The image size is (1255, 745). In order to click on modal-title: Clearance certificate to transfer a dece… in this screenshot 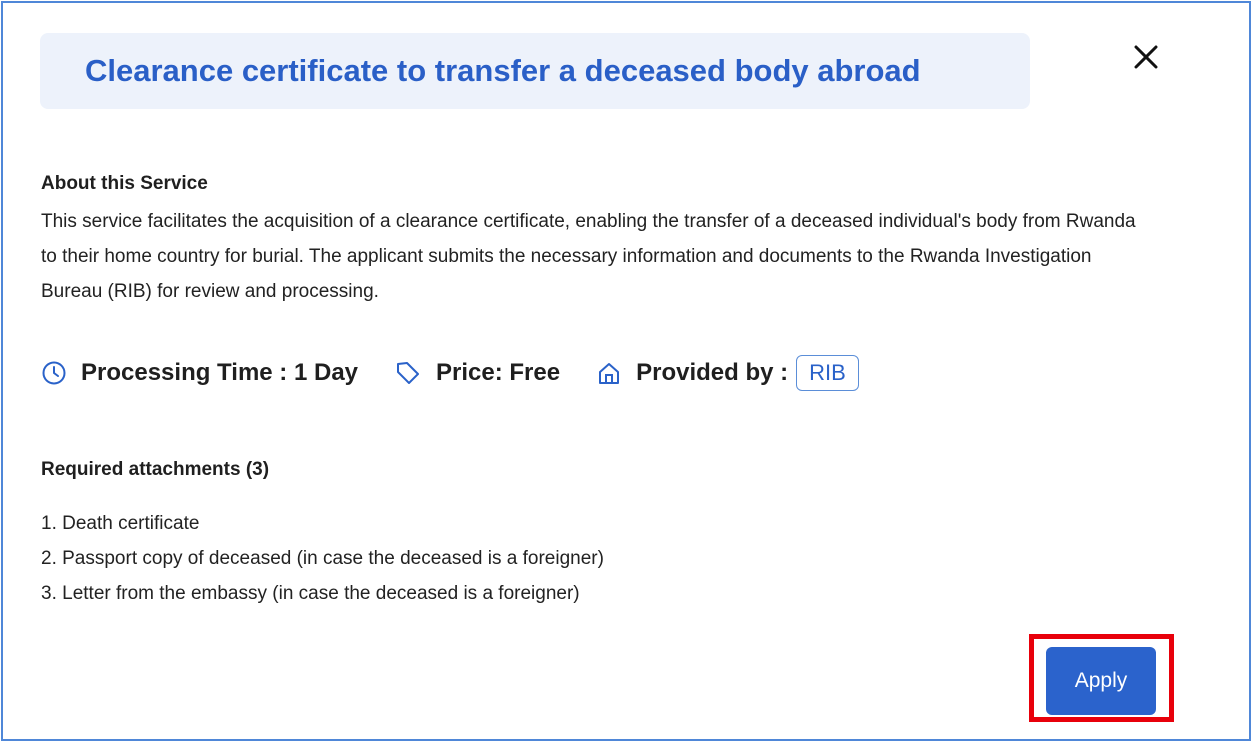, I will do `click(503, 70)`.